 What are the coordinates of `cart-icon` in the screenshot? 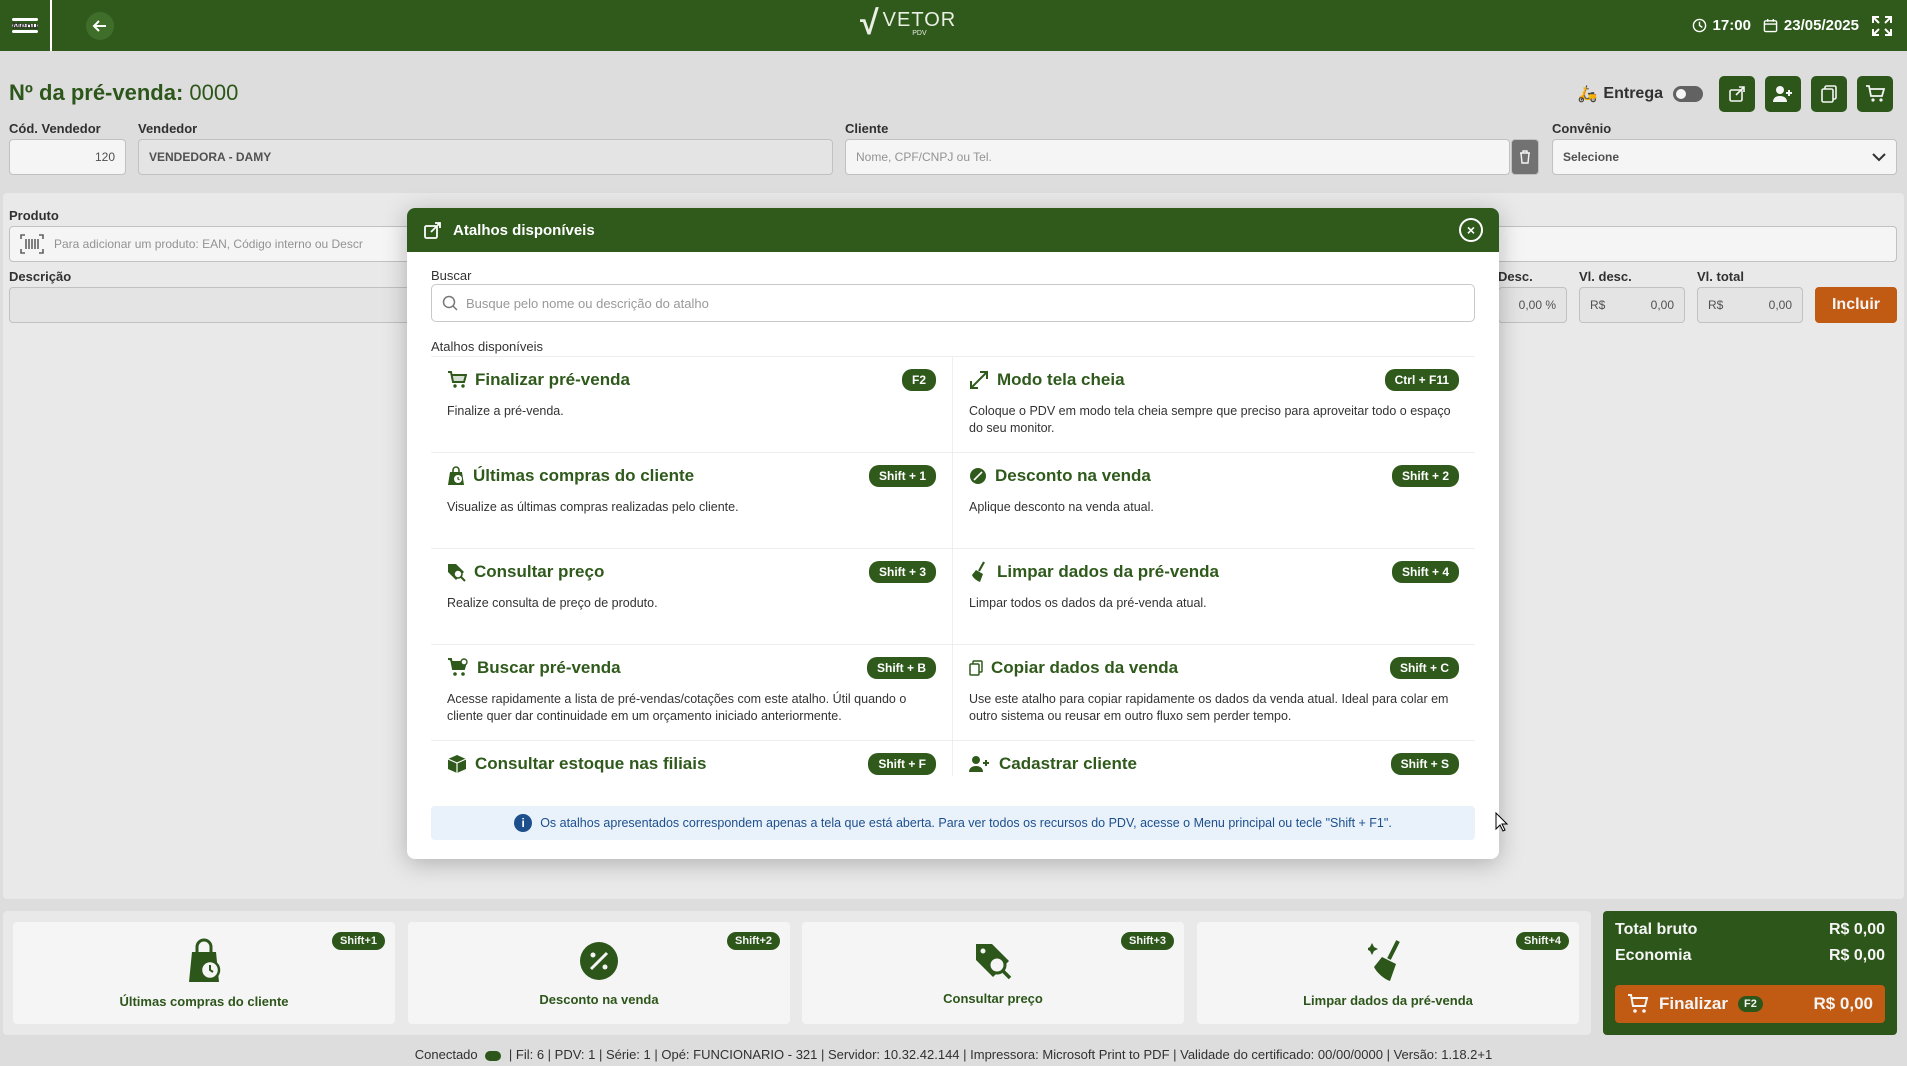 It's located at (457, 379).